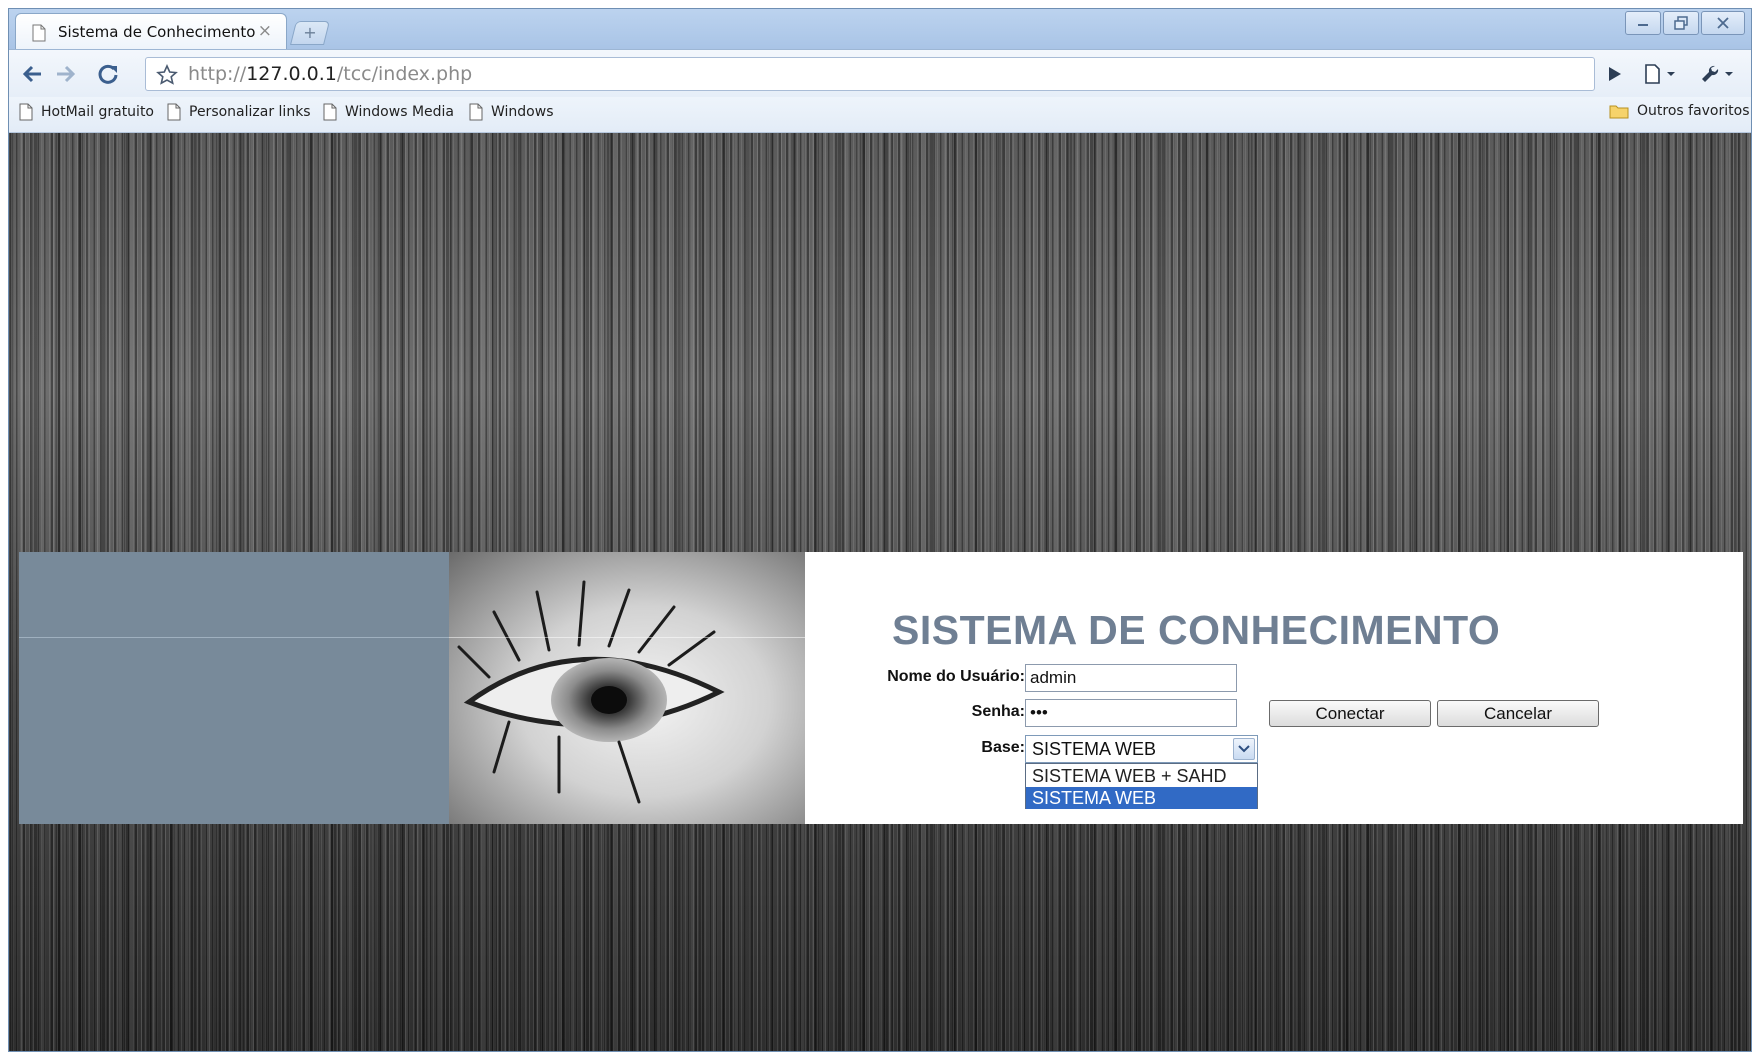  I want to click on tab-title: Sistema de Conhecimento, so click(157, 32).